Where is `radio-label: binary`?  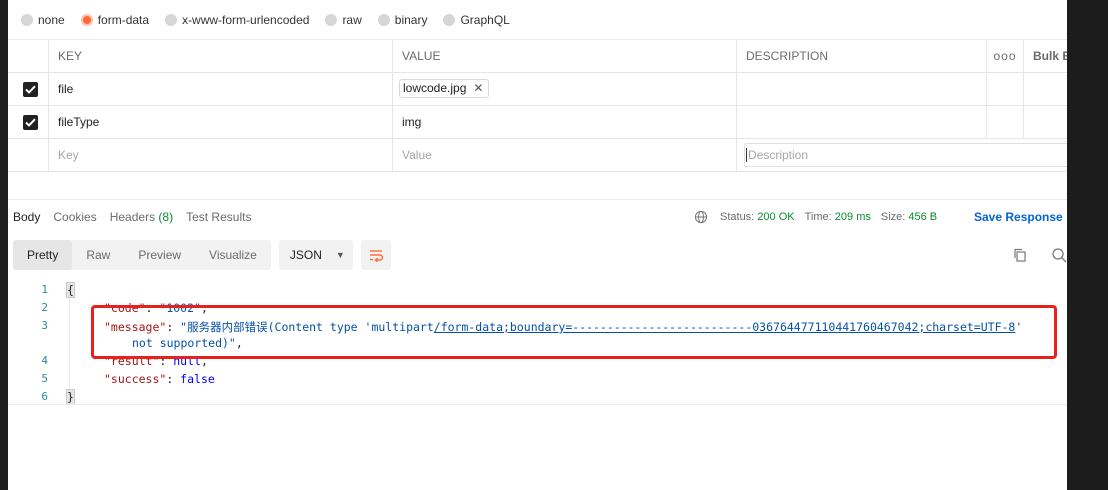 radio-label: binary is located at coordinates (411, 20).